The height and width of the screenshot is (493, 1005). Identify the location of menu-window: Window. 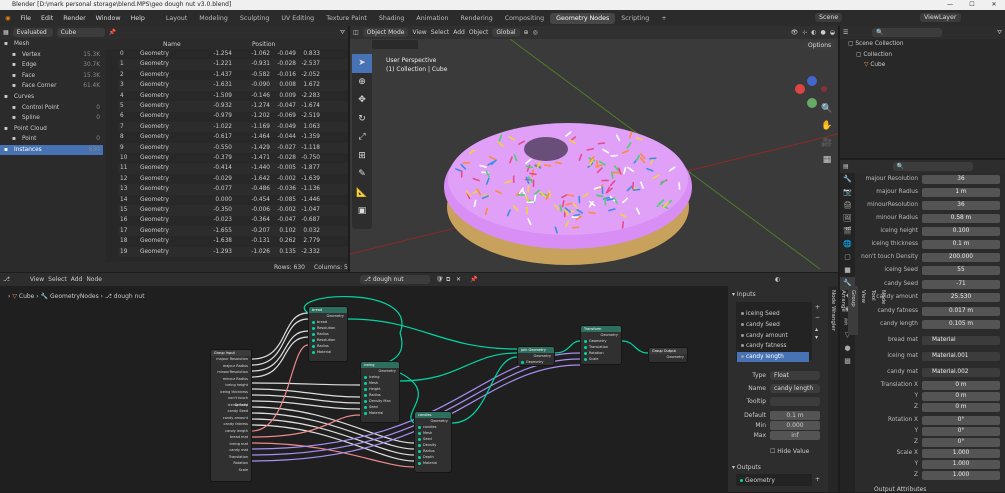
(108, 18).